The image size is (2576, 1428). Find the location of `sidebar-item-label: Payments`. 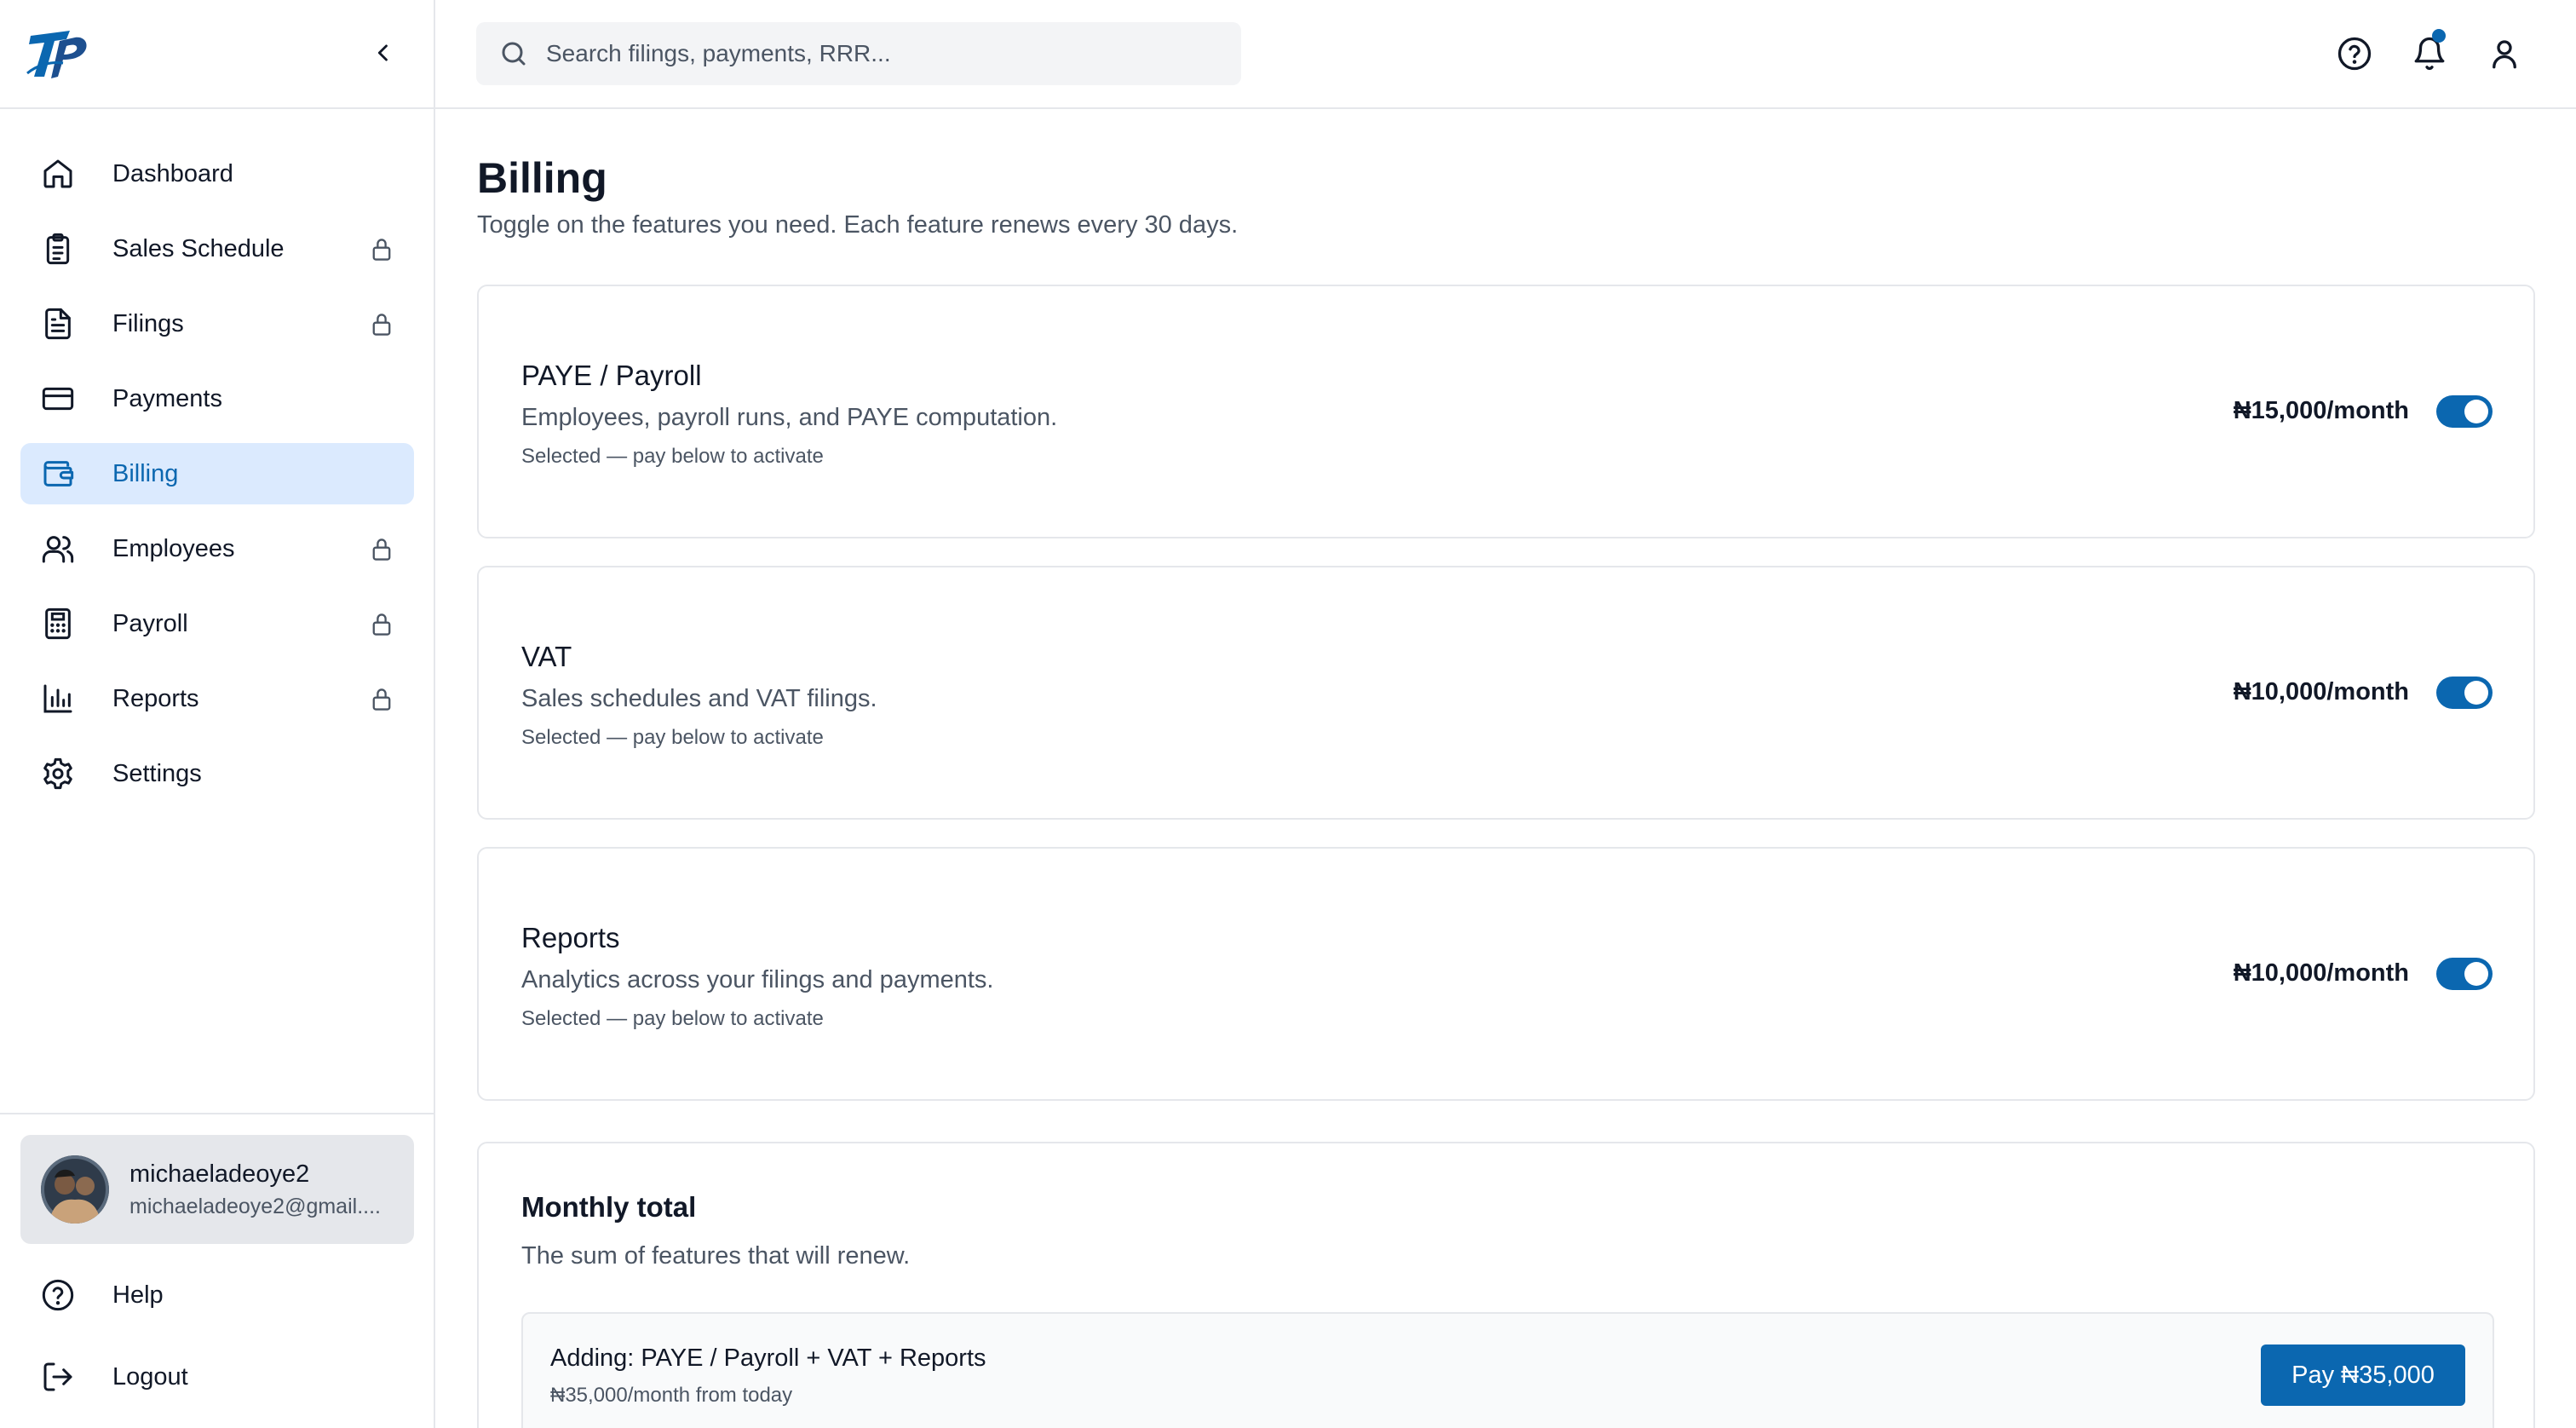

sidebar-item-label: Payments is located at coordinates (167, 398).